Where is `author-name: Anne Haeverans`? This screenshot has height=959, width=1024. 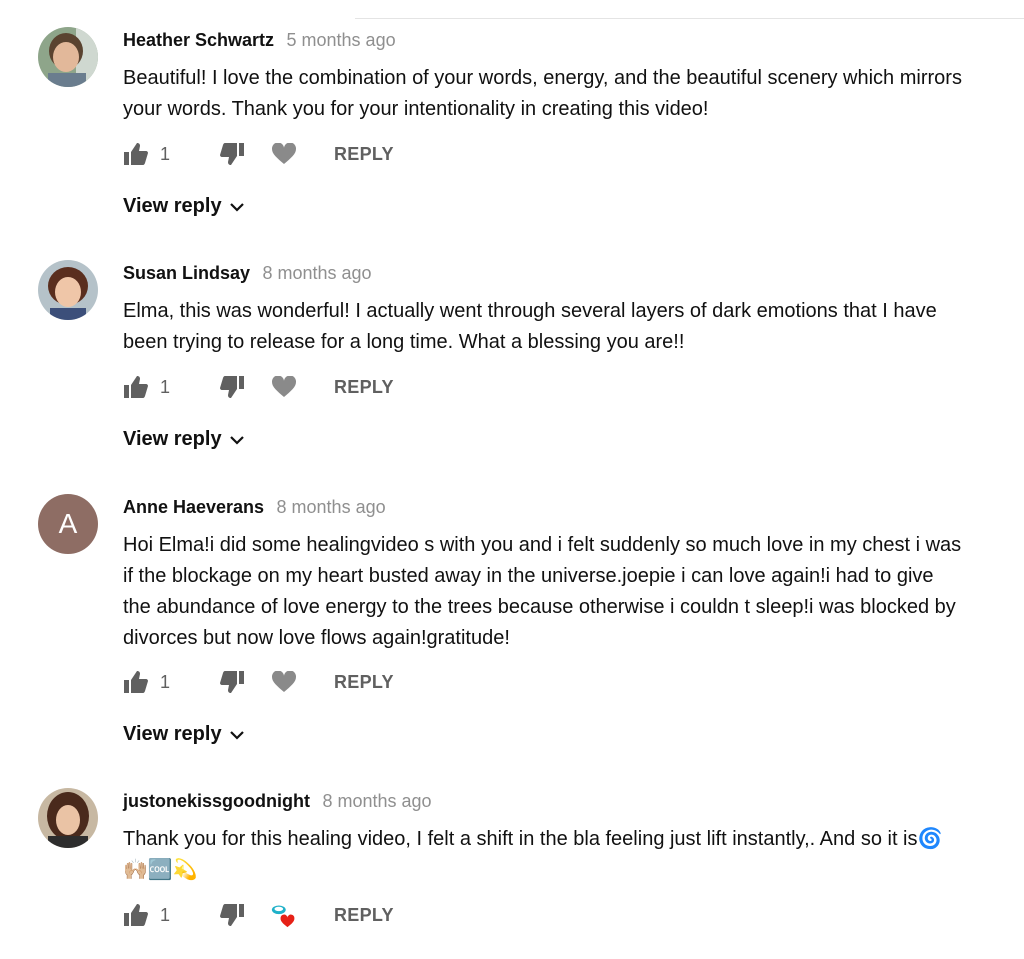
author-name: Anne Haeverans is located at coordinates (193, 507).